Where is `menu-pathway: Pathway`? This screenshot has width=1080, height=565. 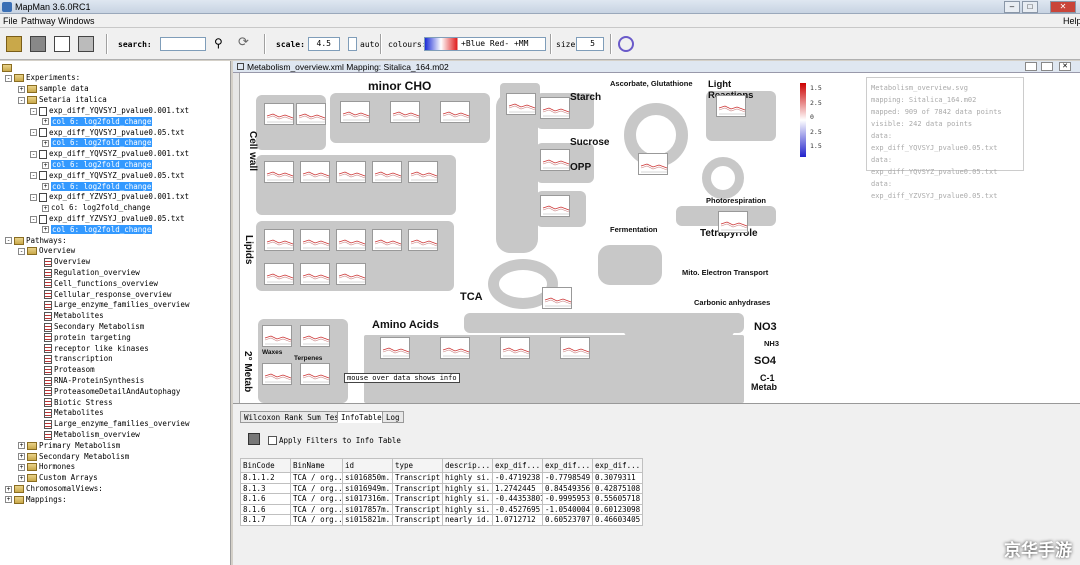 menu-pathway: Pathway is located at coordinates (38, 21).